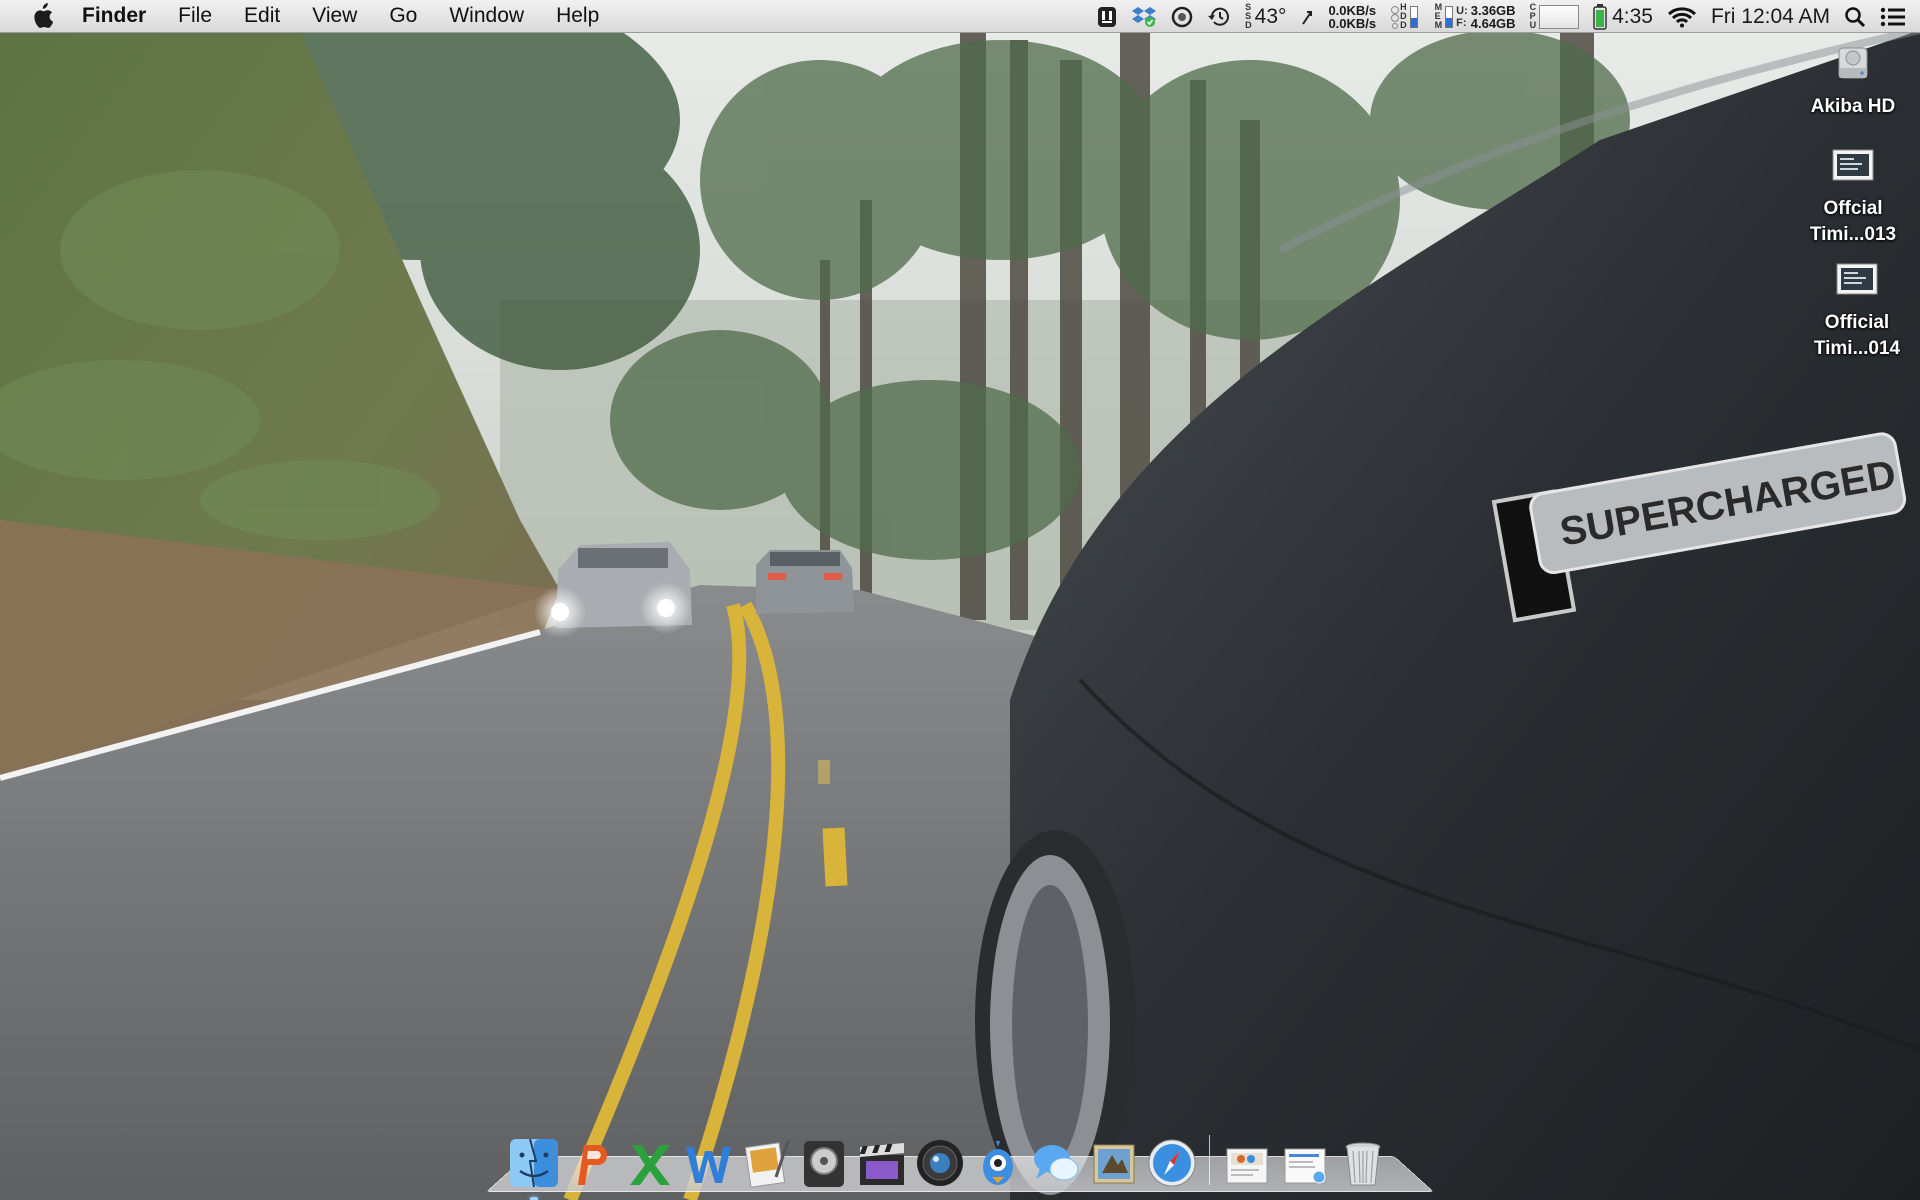 The width and height of the screenshot is (1920, 1200). Describe the element at coordinates (1682, 16) in the screenshot. I see `wifi-icon` at that location.